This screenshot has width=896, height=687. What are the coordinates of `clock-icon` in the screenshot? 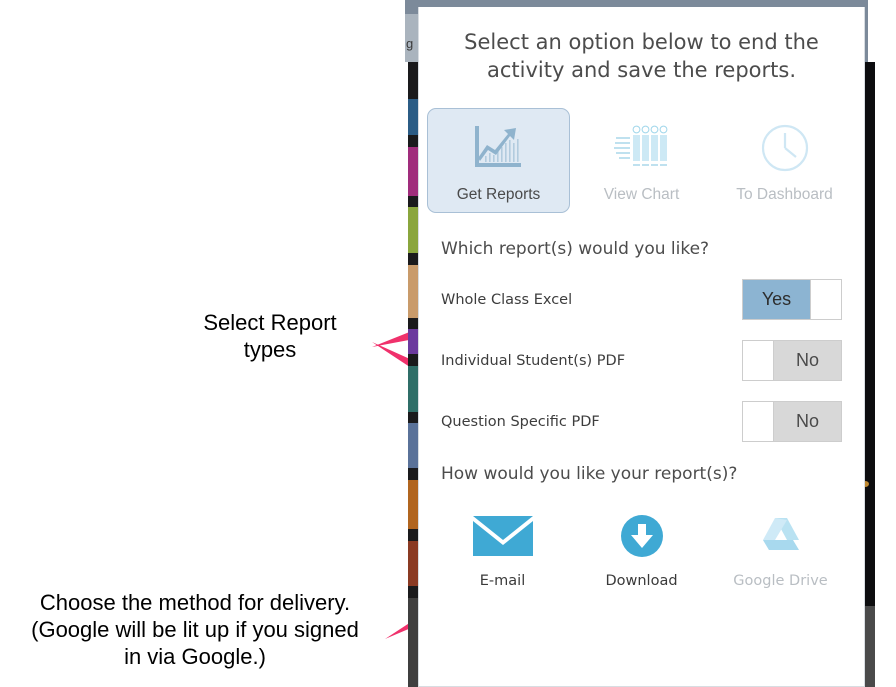 It's located at (785, 148).